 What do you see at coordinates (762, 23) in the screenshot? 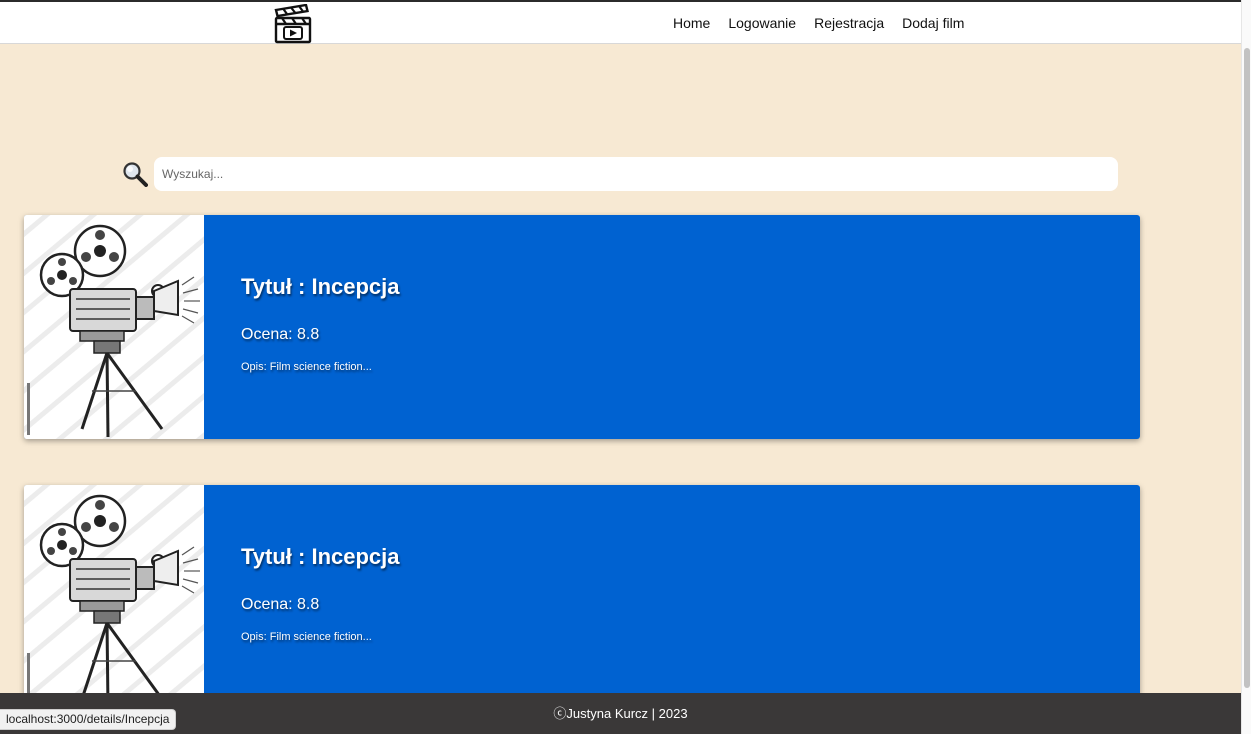
I see `nav-link-logowanie: Logowanie` at bounding box center [762, 23].